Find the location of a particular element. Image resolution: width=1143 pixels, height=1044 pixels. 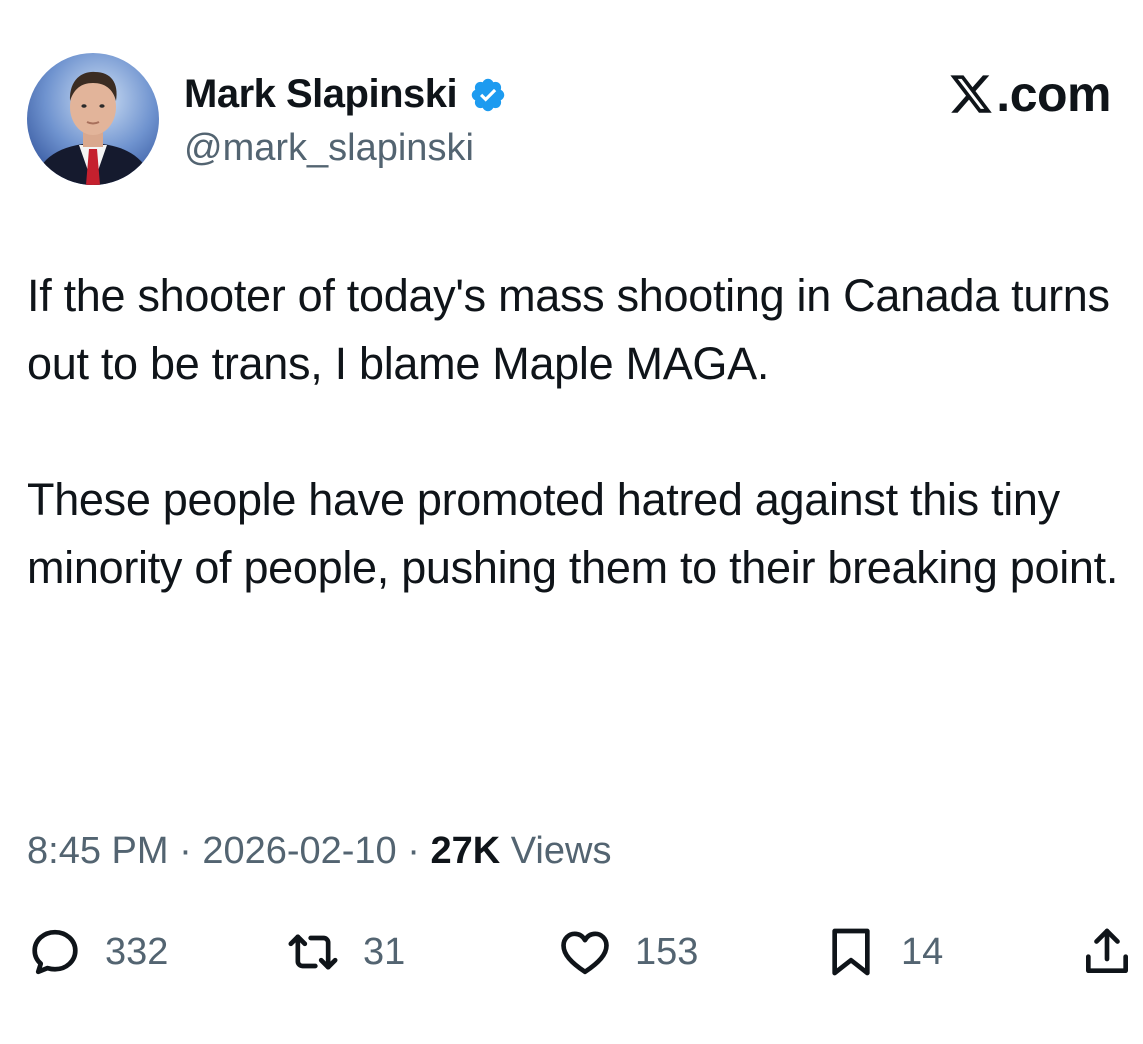

share-icon is located at coordinates (1107, 950).